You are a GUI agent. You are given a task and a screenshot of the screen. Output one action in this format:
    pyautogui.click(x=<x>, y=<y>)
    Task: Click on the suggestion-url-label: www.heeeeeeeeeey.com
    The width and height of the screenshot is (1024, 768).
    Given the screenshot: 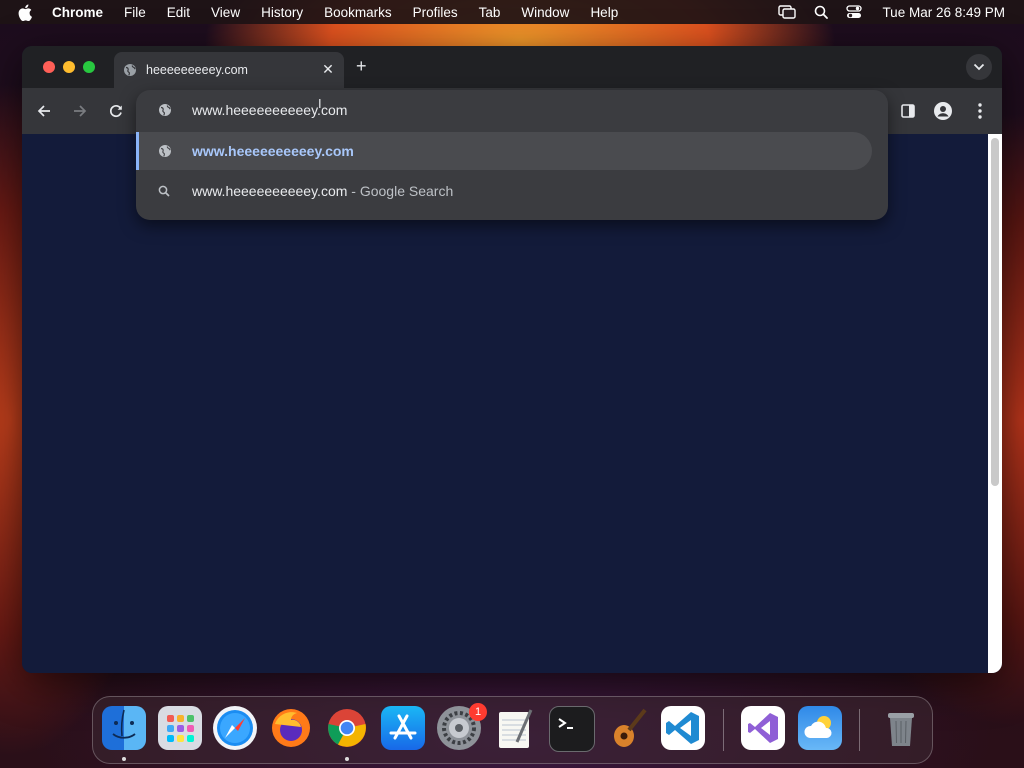 What is the action you would take?
    pyautogui.click(x=273, y=151)
    